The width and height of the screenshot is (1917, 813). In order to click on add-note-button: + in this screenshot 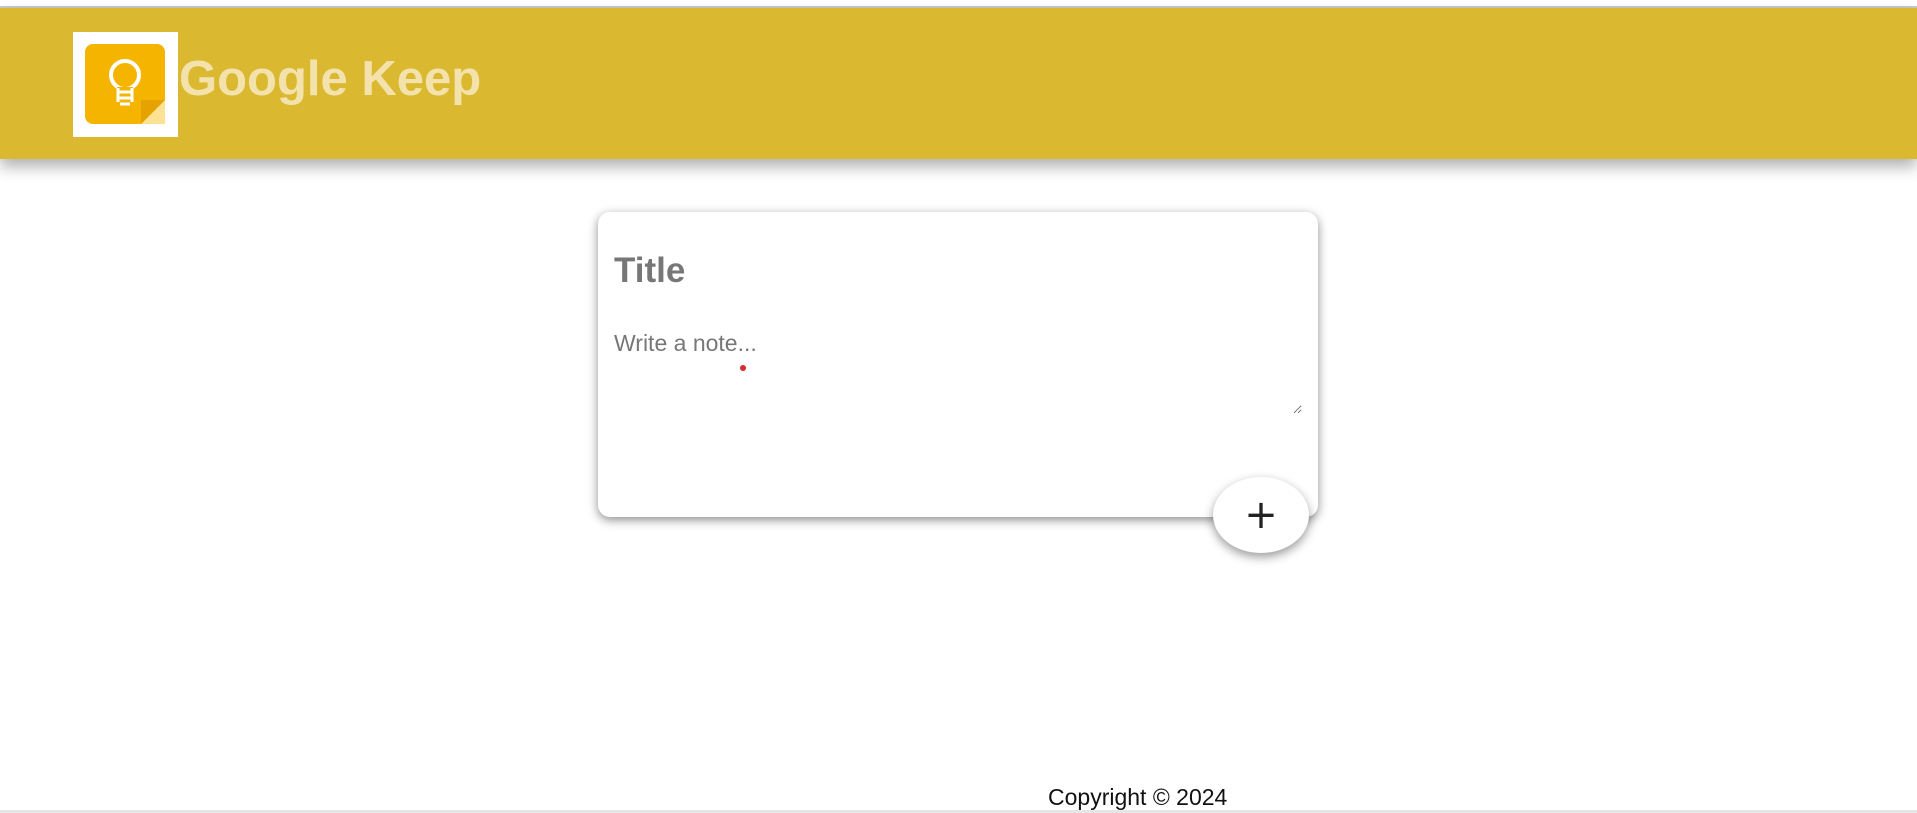, I will do `click(1261, 515)`.